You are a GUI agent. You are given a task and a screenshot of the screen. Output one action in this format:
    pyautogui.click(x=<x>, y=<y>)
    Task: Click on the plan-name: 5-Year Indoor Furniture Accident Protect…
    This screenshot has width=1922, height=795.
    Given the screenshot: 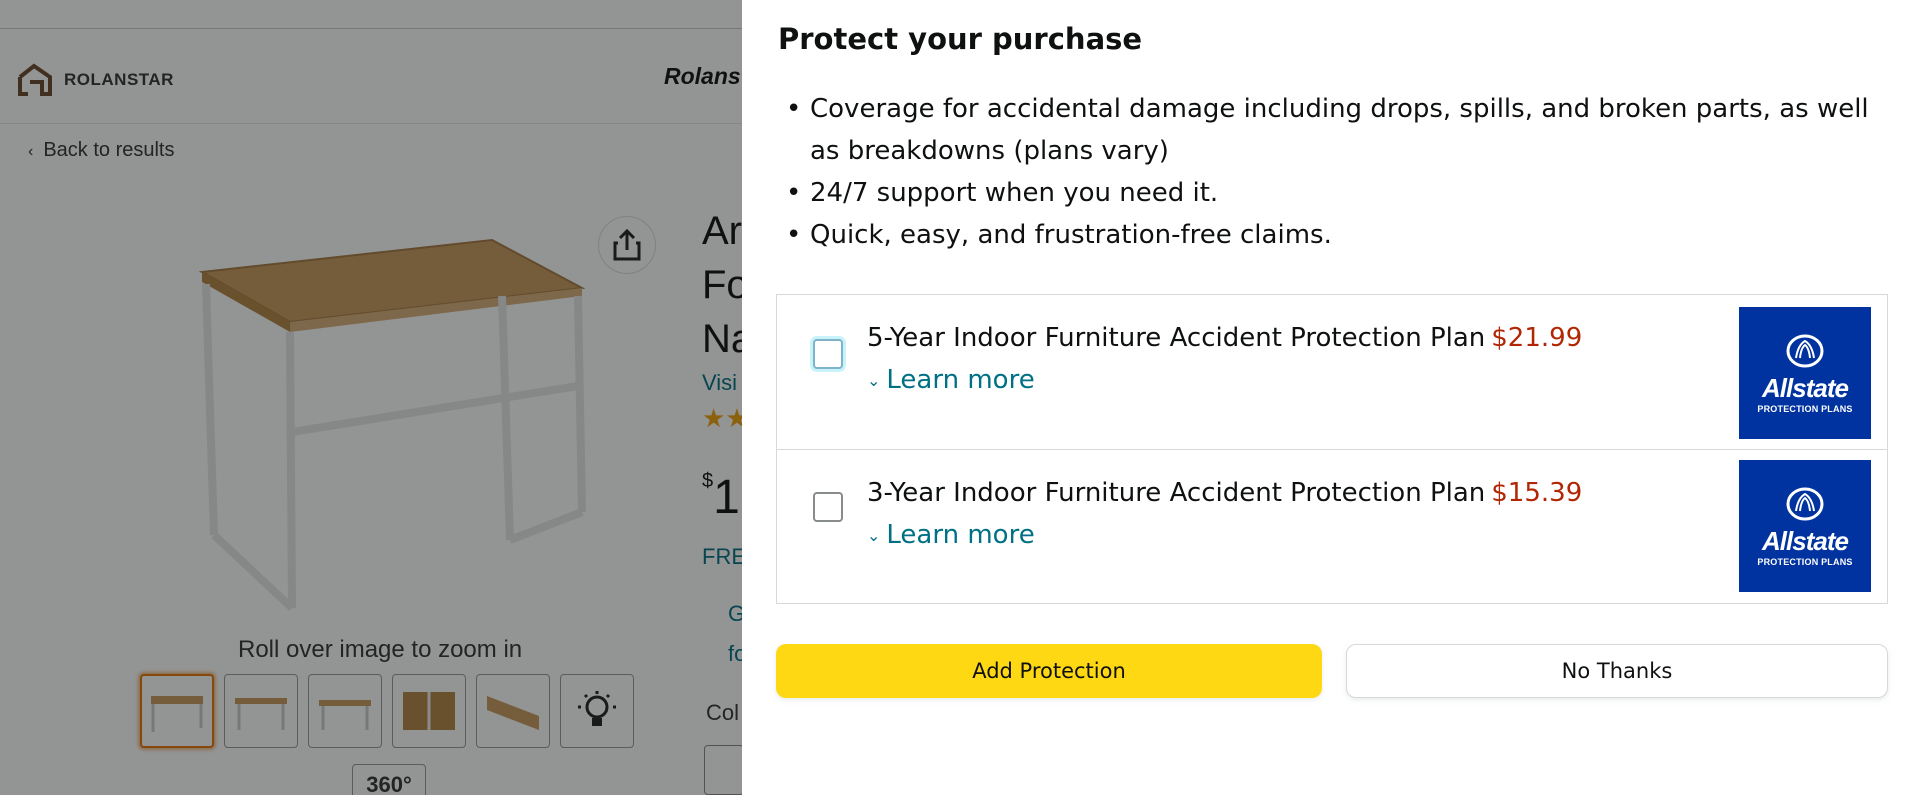 What is the action you would take?
    pyautogui.click(x=1224, y=338)
    